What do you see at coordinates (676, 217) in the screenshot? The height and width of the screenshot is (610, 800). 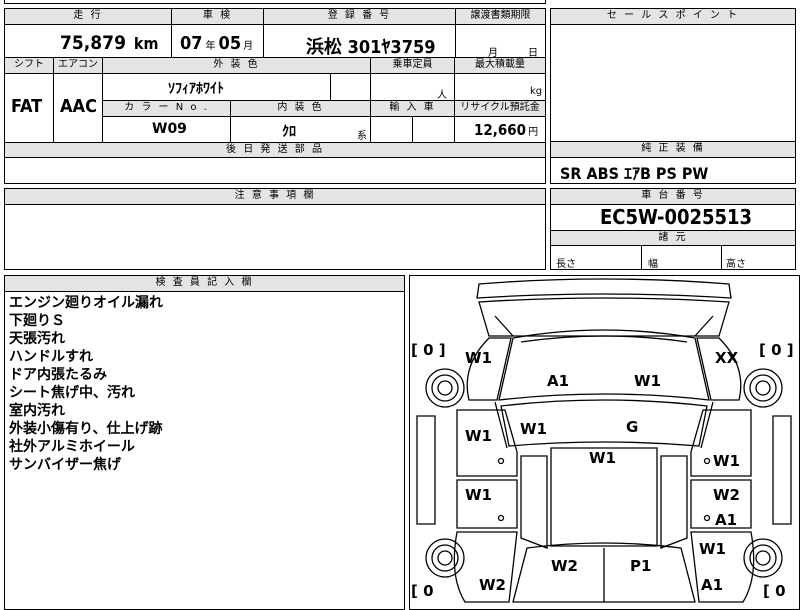 I see `chassis-number: EC5W-0025513` at bounding box center [676, 217].